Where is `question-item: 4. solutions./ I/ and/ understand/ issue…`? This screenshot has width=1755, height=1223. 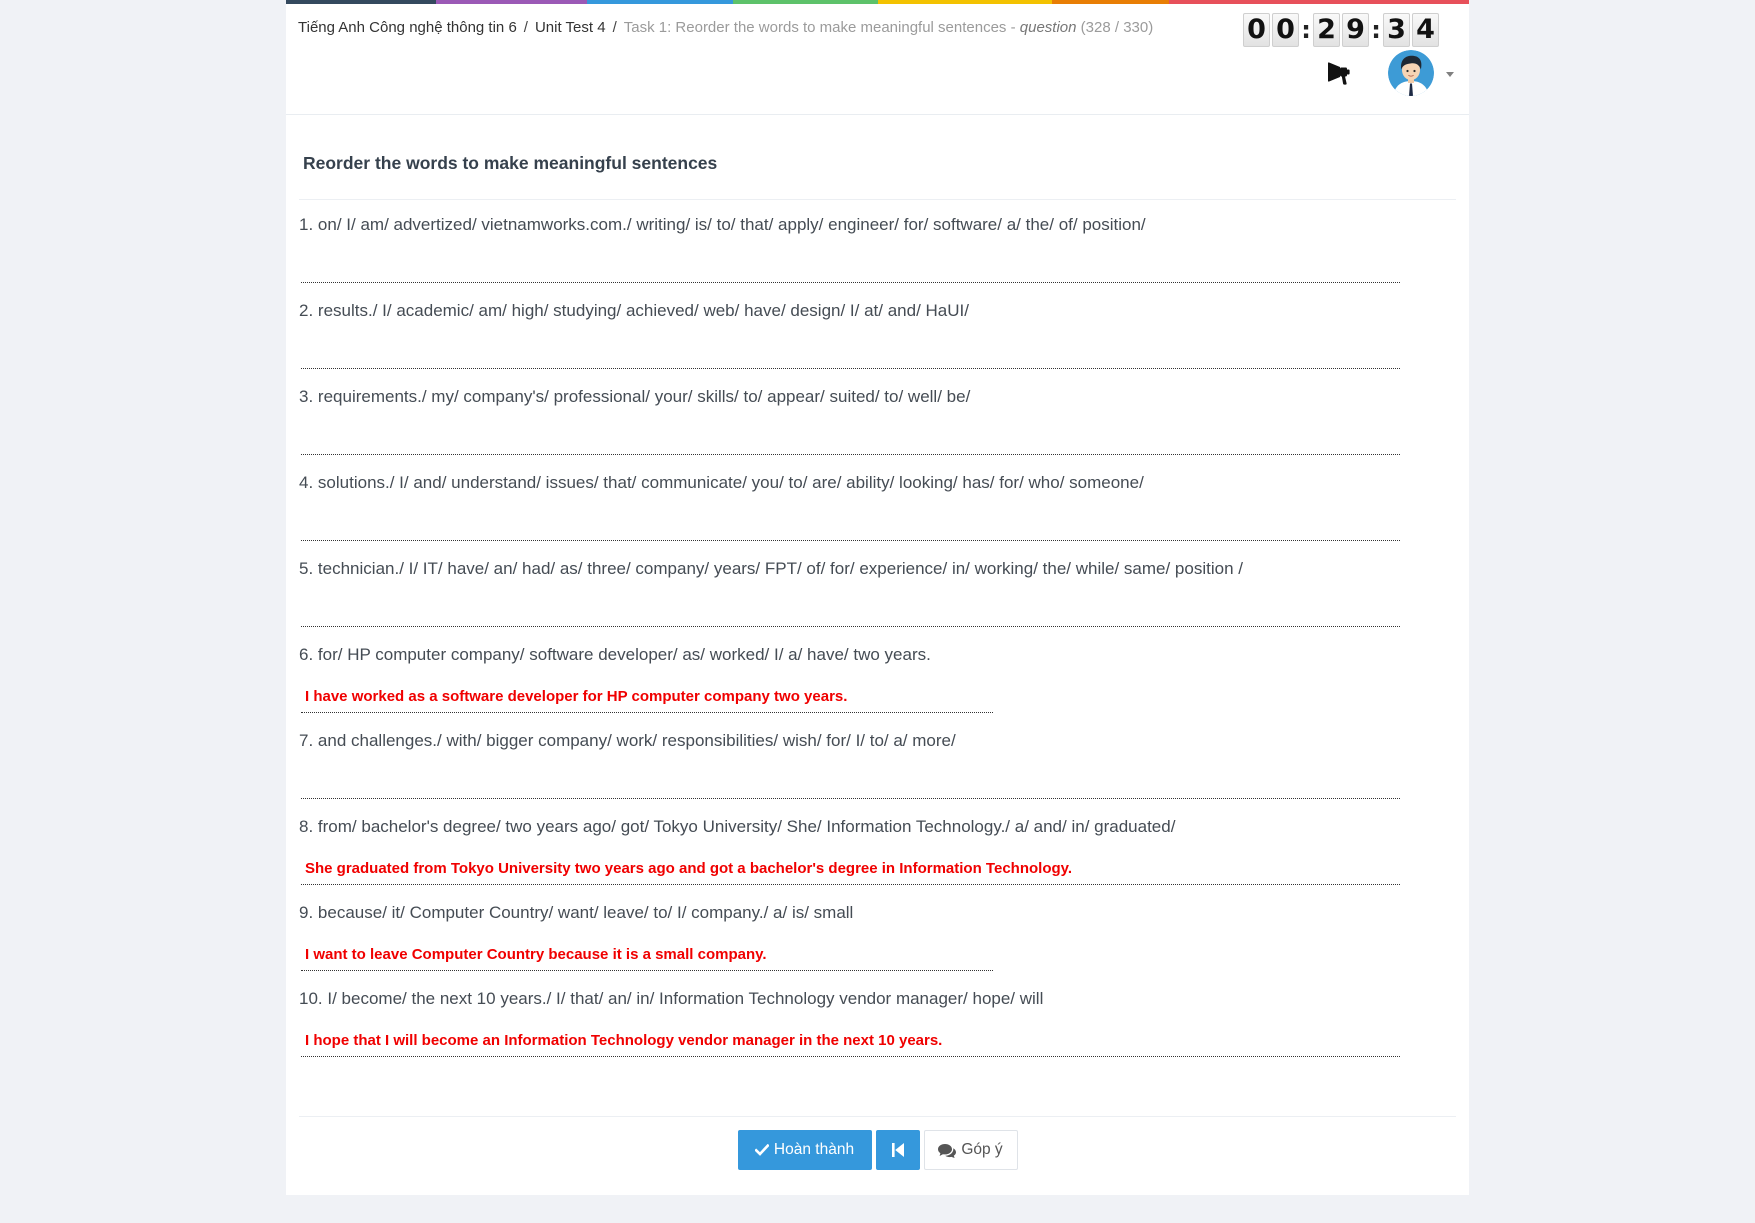
question-item: 4. solutions./ I/ and/ understand/ issue… is located at coordinates (877, 513).